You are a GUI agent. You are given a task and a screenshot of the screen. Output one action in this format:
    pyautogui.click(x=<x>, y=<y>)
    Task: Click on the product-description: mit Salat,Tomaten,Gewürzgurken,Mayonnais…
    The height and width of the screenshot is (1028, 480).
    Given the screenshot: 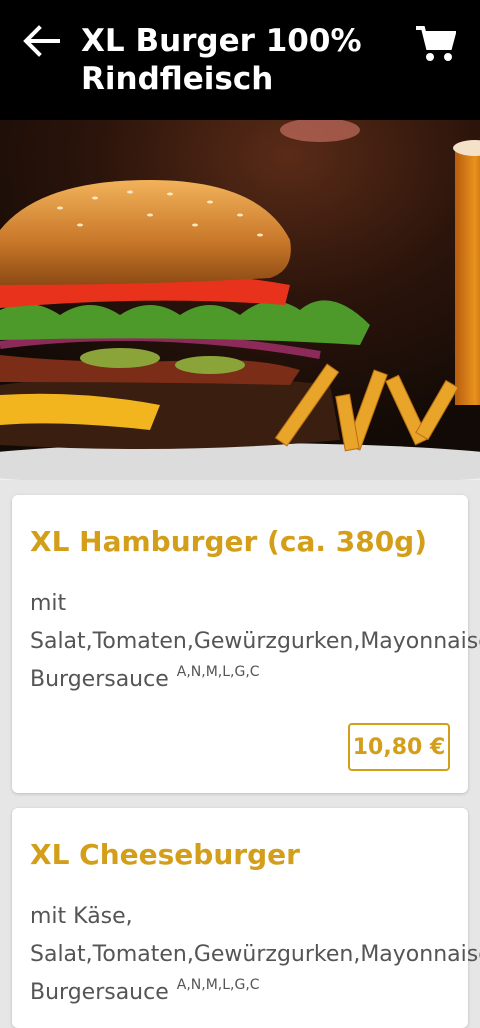 What is the action you would take?
    pyautogui.click(x=255, y=643)
    